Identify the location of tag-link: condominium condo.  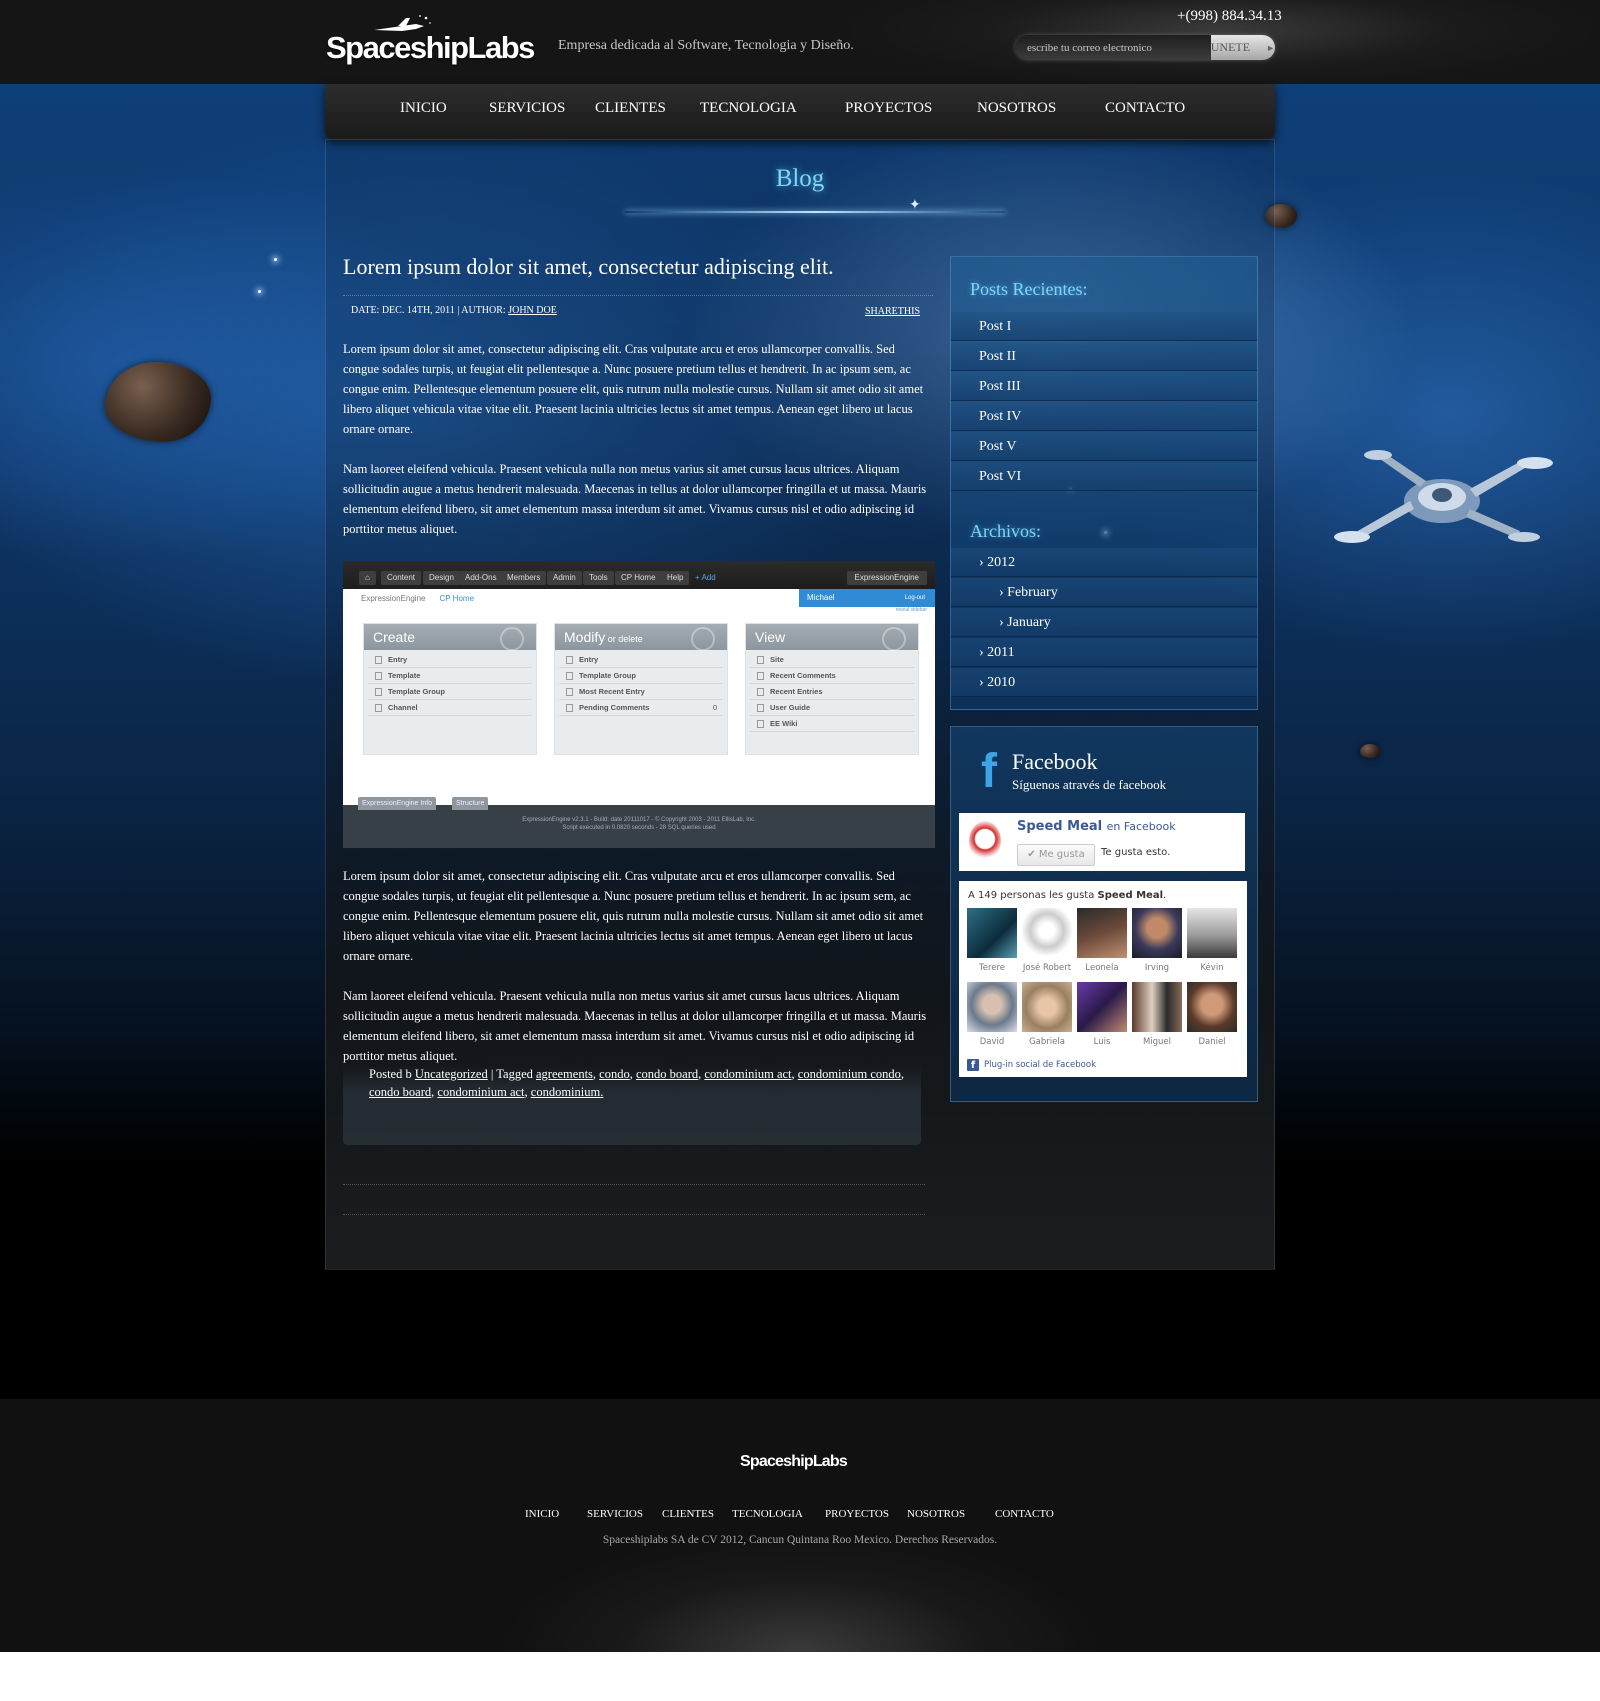
(849, 1074).